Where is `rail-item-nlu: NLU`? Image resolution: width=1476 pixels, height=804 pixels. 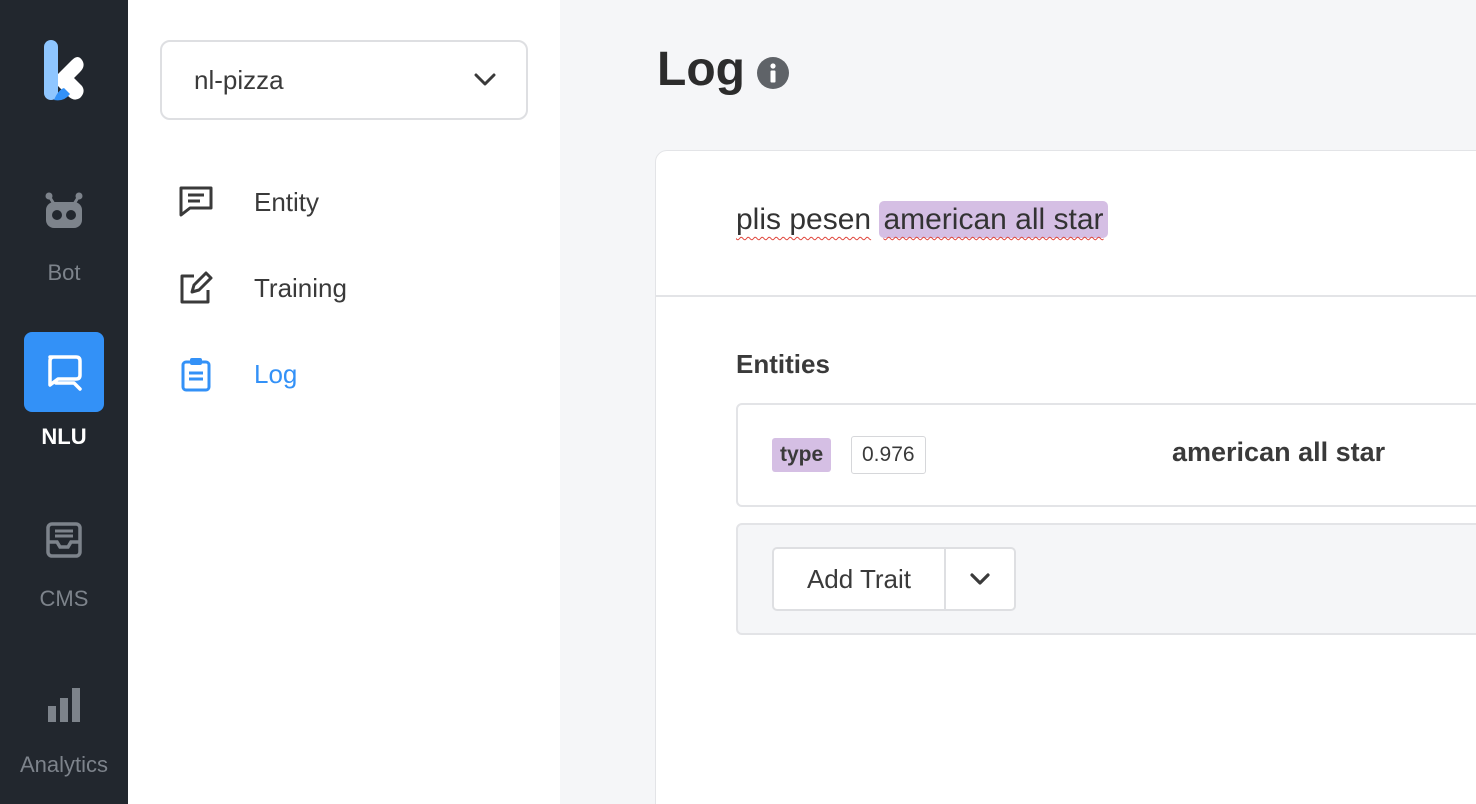 rail-item-nlu: NLU is located at coordinates (64, 391).